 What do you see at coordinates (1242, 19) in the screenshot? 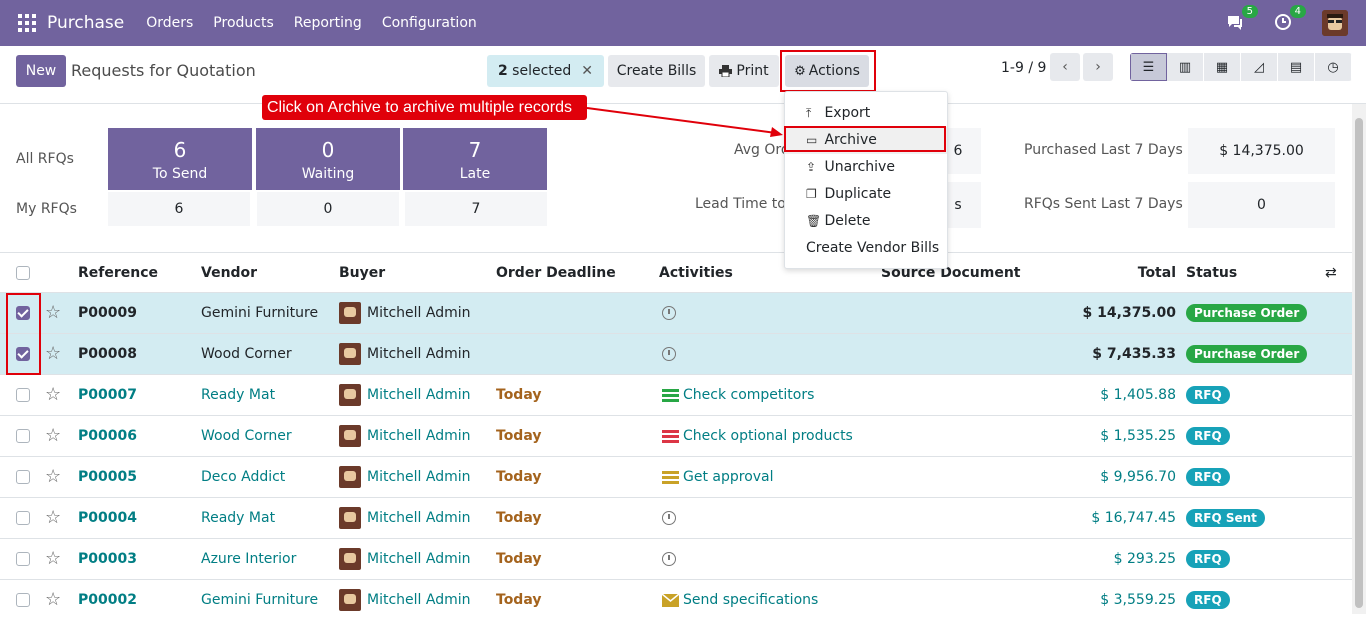
I see `messages-button: 5` at bounding box center [1242, 19].